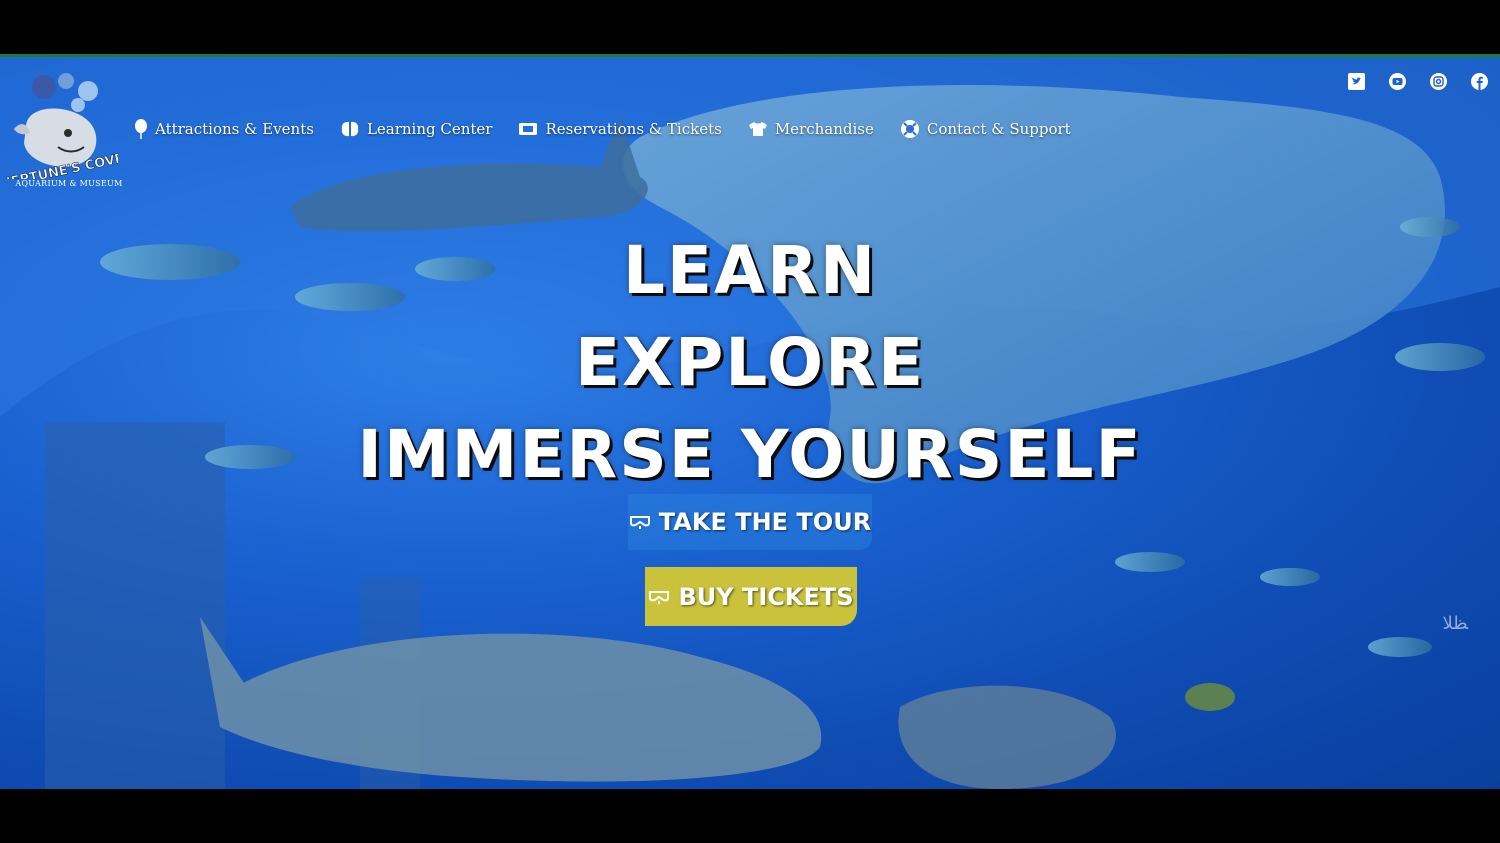  Describe the element at coordinates (1479, 81) in the screenshot. I see `facebook-icon` at that location.